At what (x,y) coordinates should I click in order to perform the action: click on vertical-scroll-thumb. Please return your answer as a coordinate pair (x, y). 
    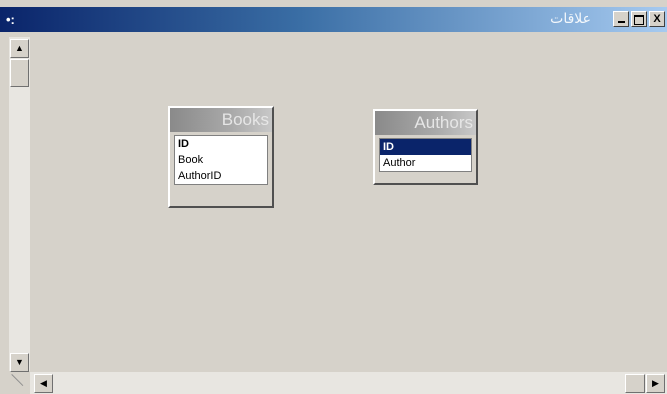
    Looking at the image, I should click on (19, 73).